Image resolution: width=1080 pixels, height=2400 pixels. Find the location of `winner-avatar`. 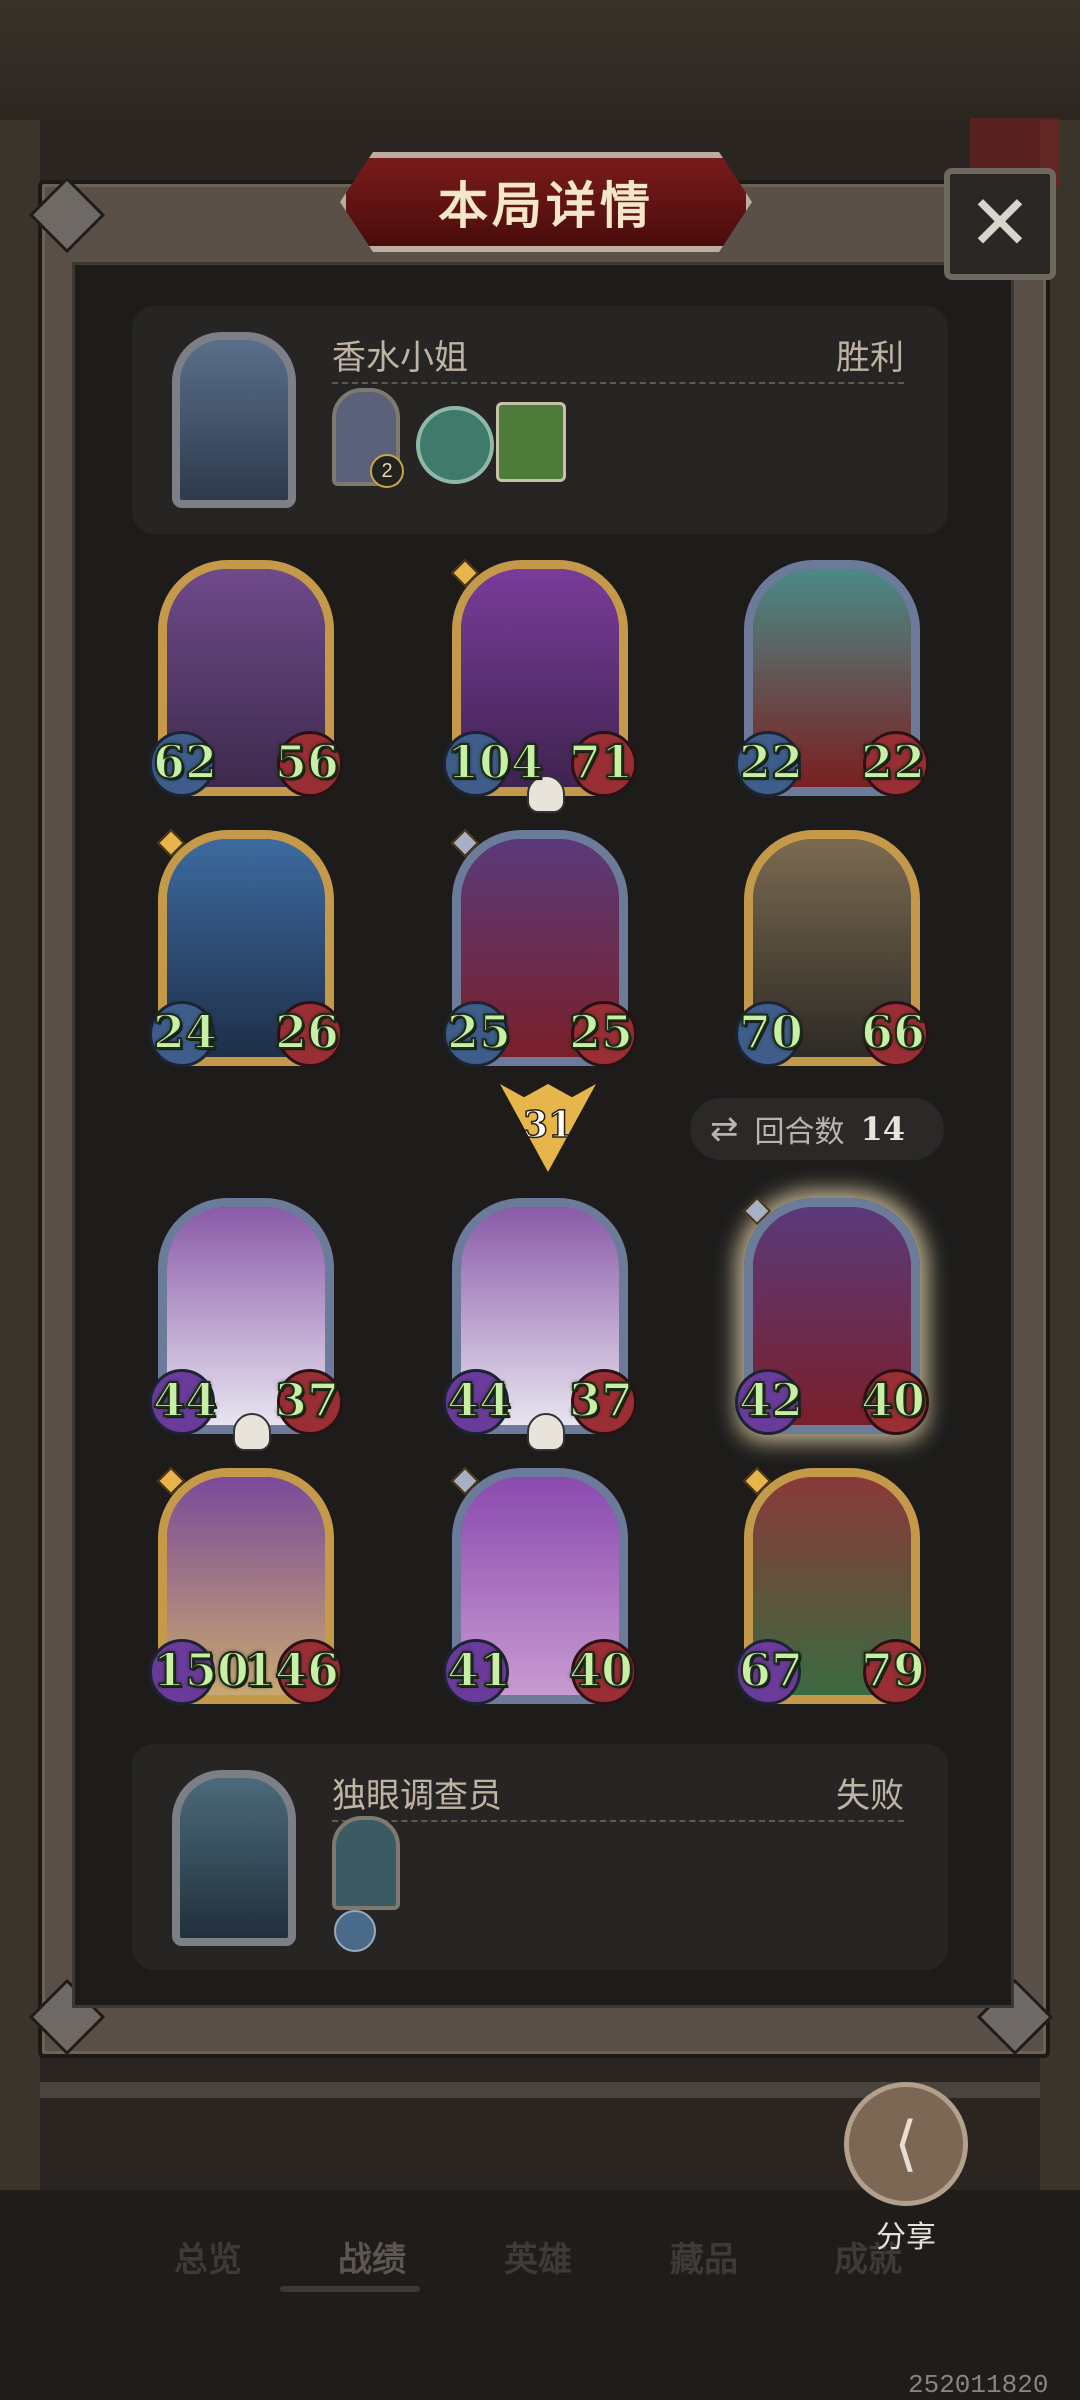

winner-avatar is located at coordinates (234, 420).